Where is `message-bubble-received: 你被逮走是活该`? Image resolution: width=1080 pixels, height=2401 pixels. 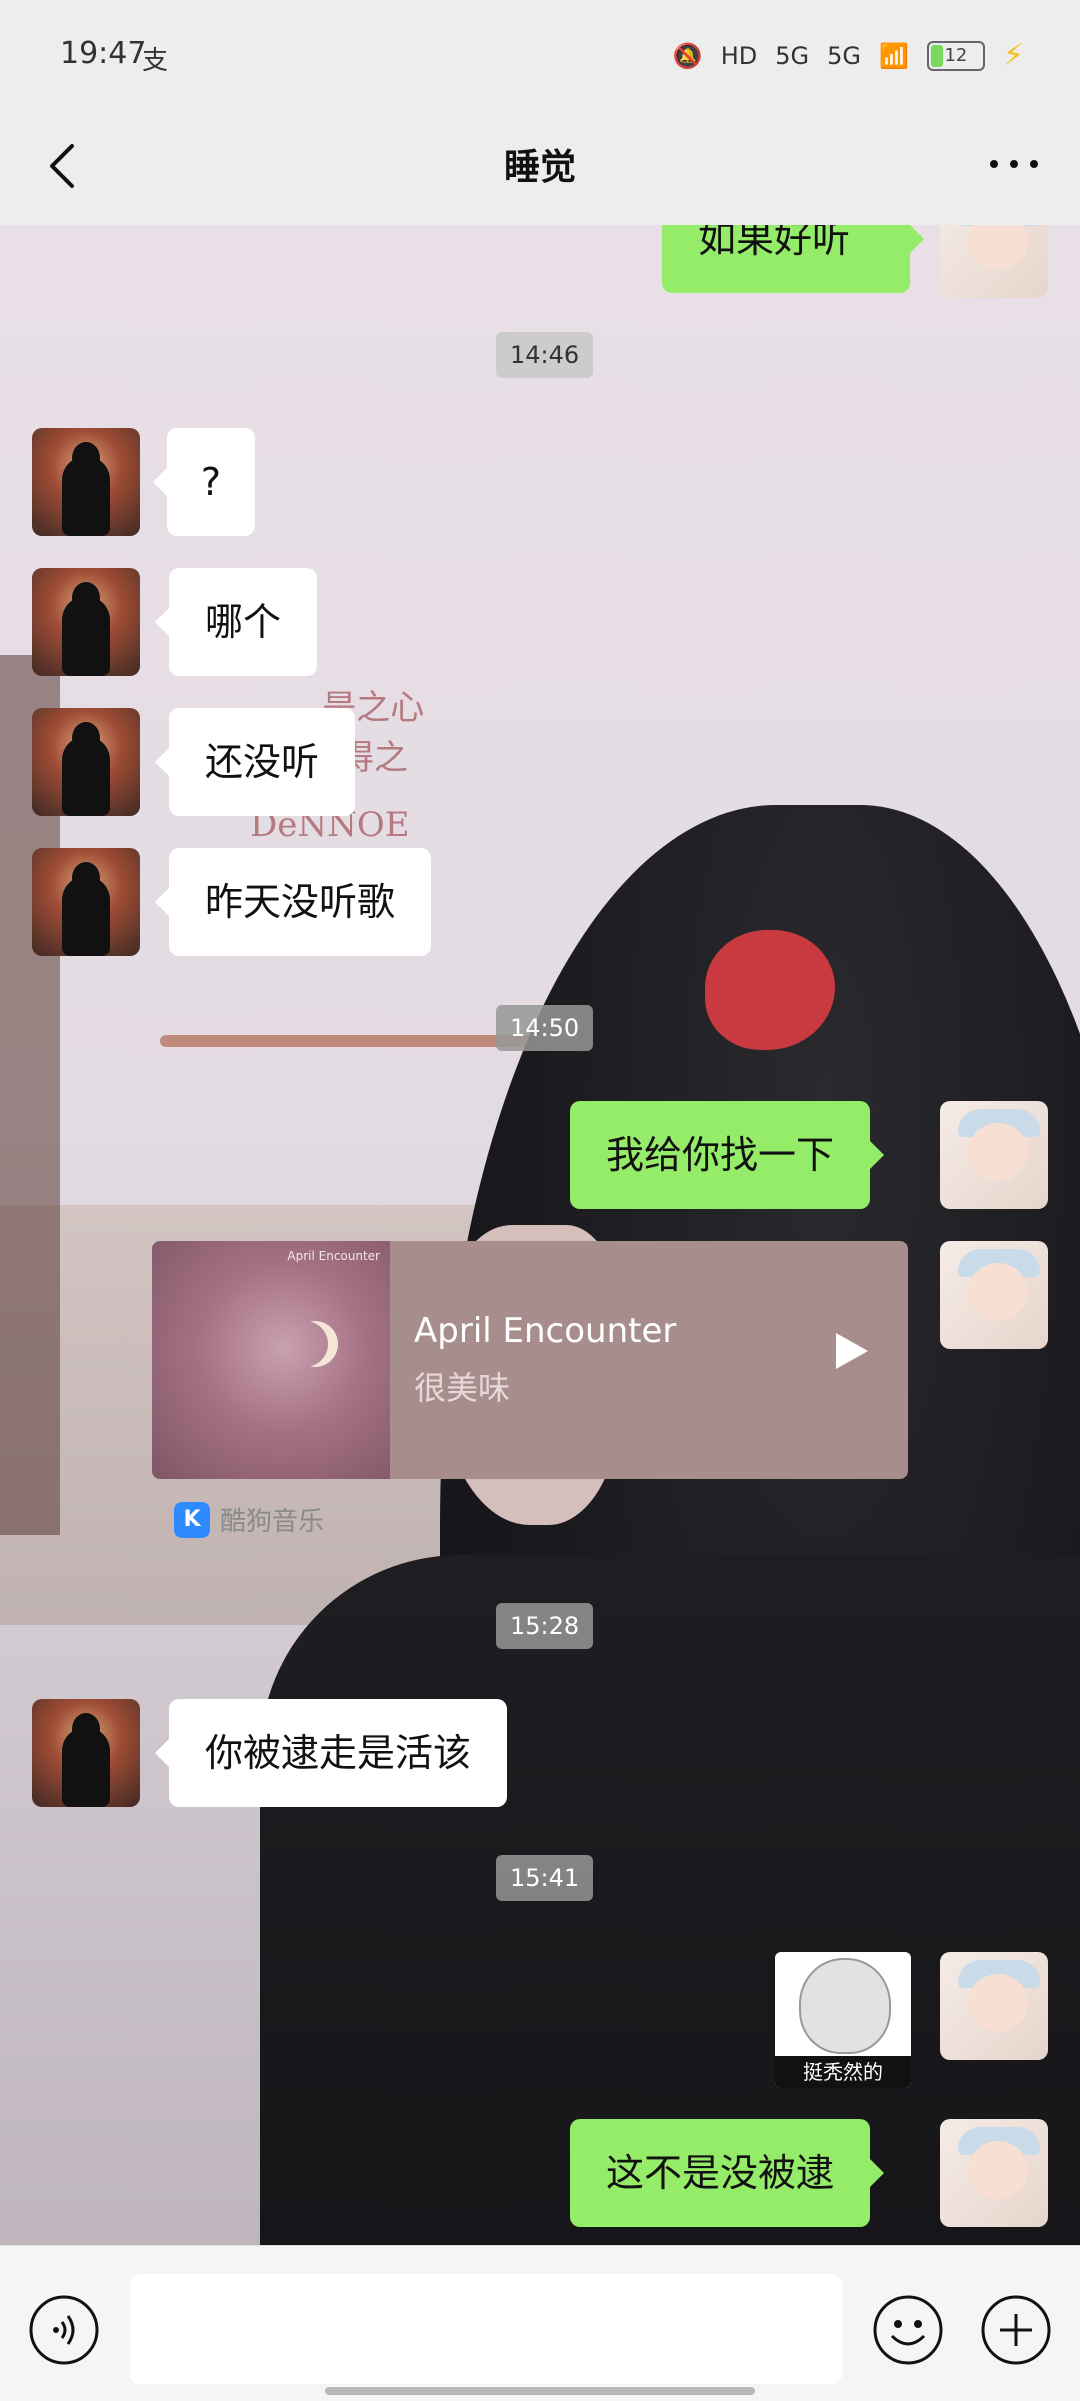 message-bubble-received: 你被逮走是活该 is located at coordinates (331, 1753).